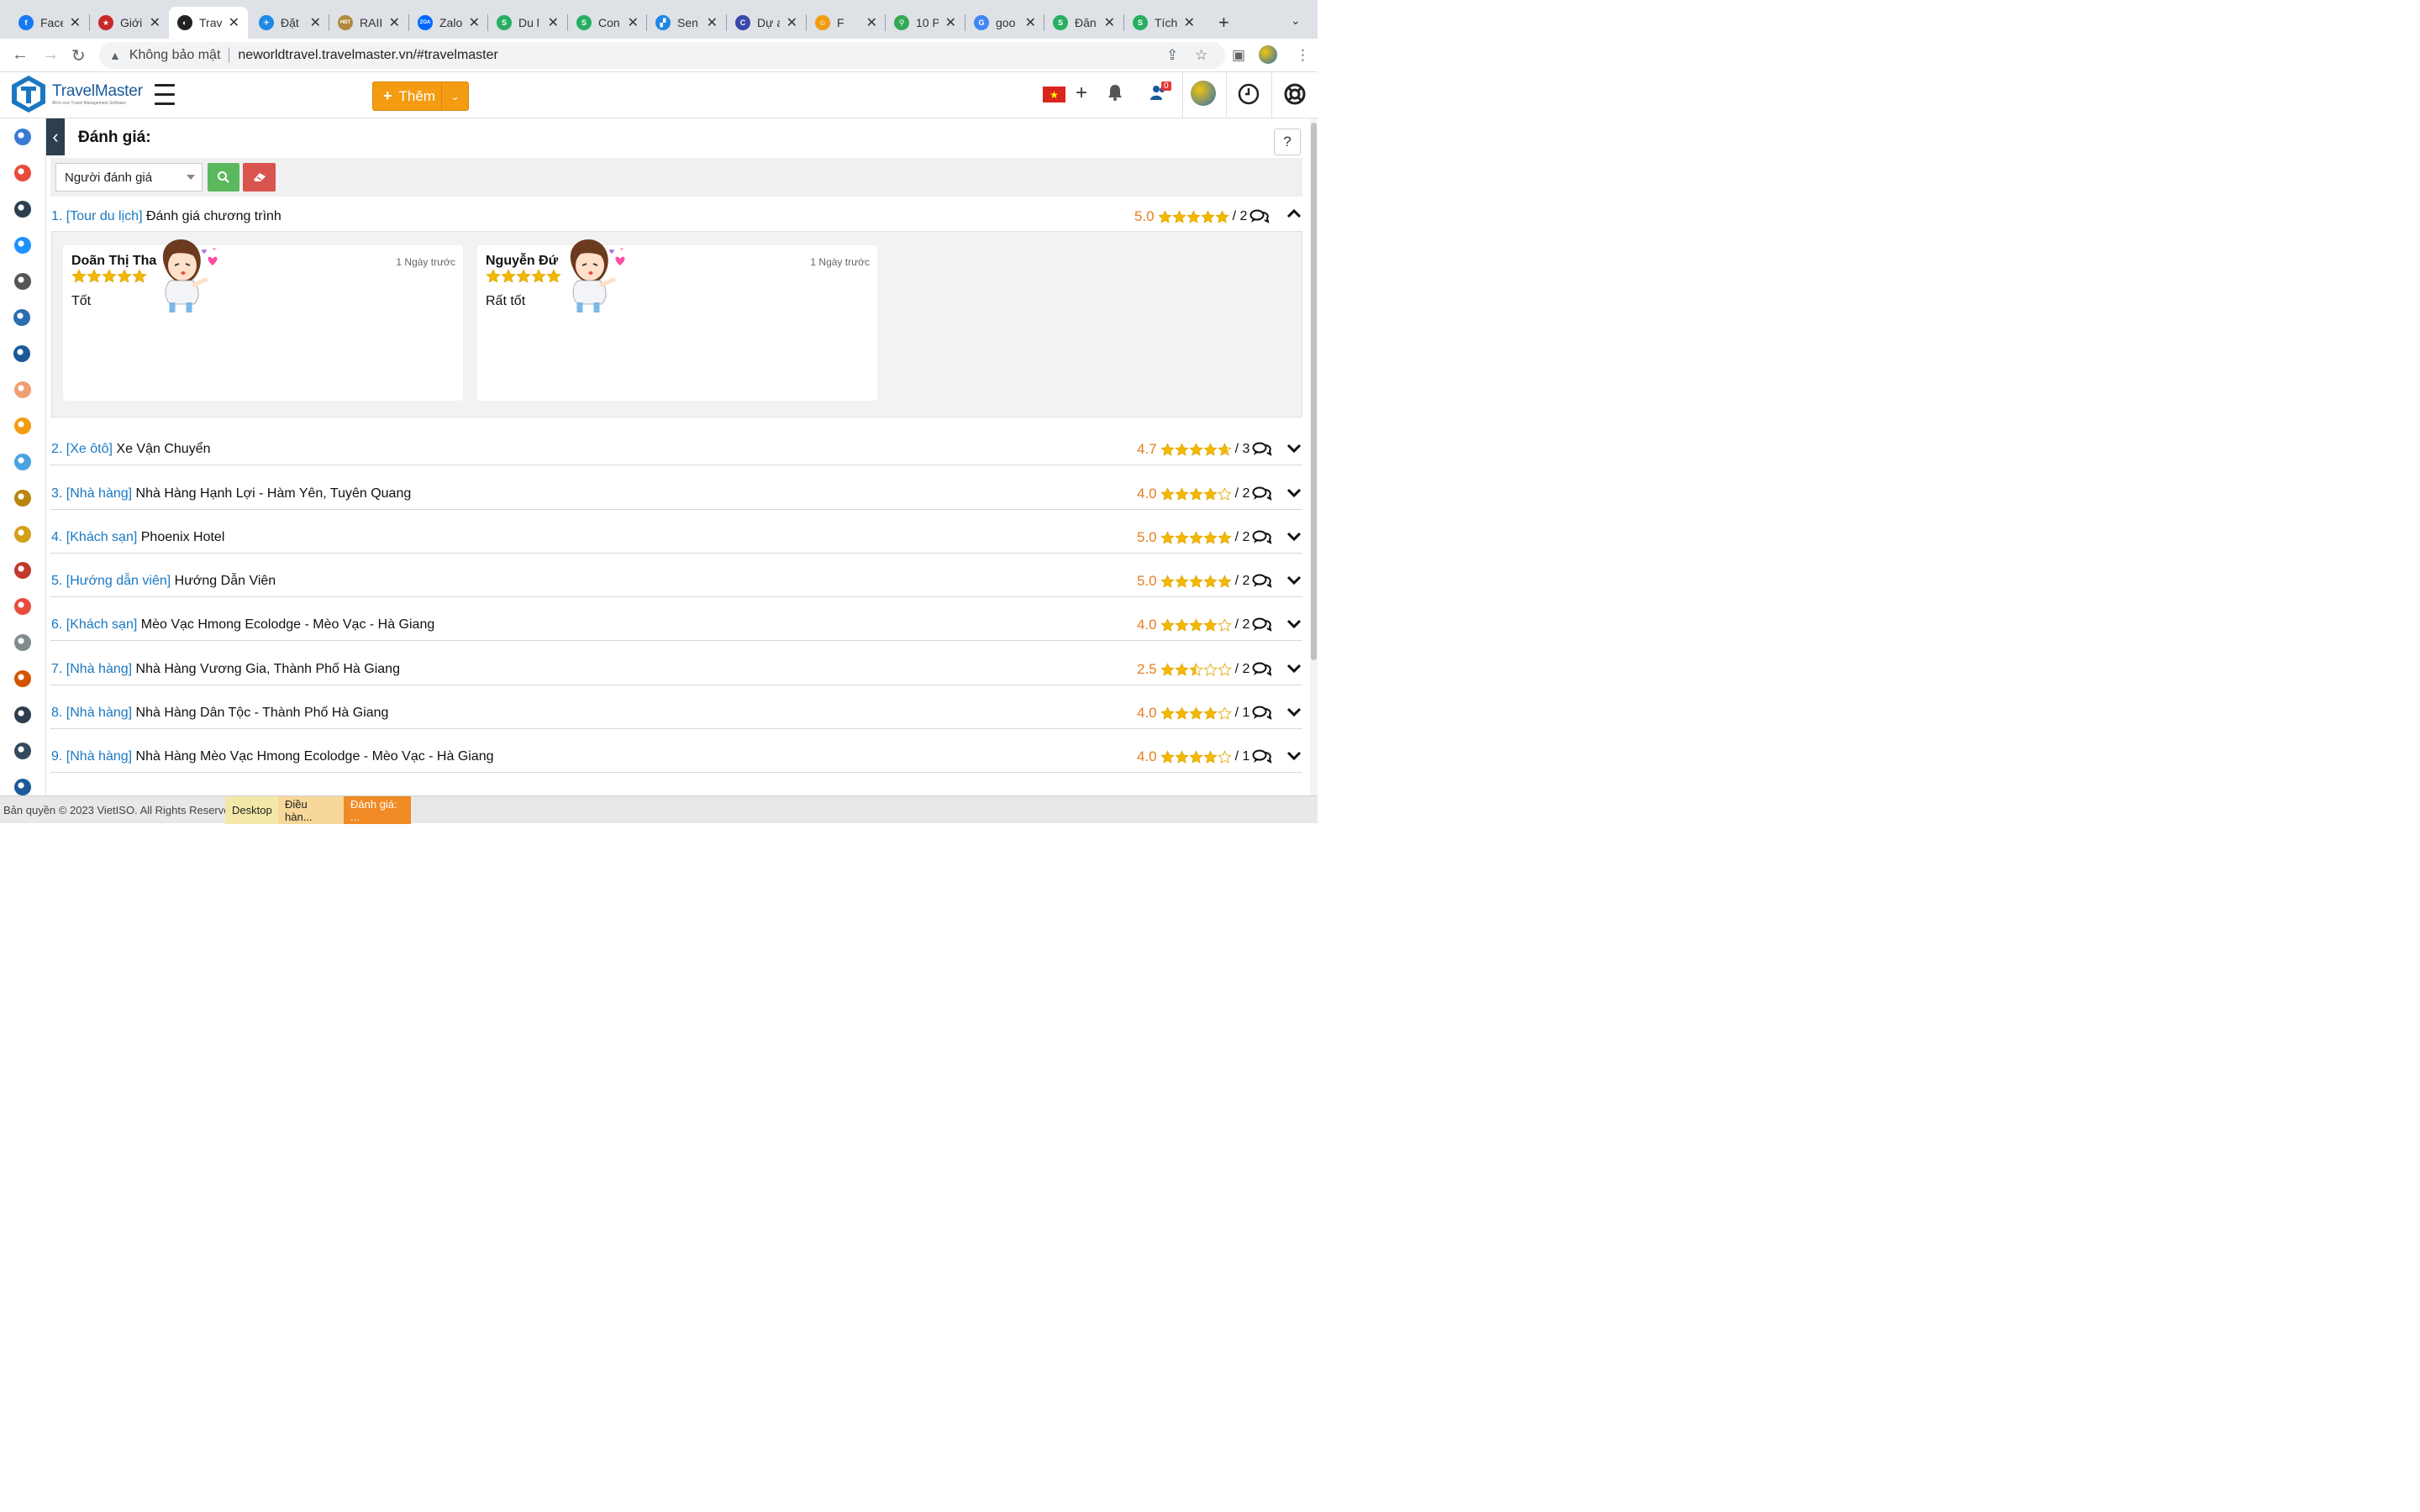 This screenshot has height=1512, width=2420. Describe the element at coordinates (105, 216) in the screenshot. I see `review-item-category: [Tour du lịch]` at that location.